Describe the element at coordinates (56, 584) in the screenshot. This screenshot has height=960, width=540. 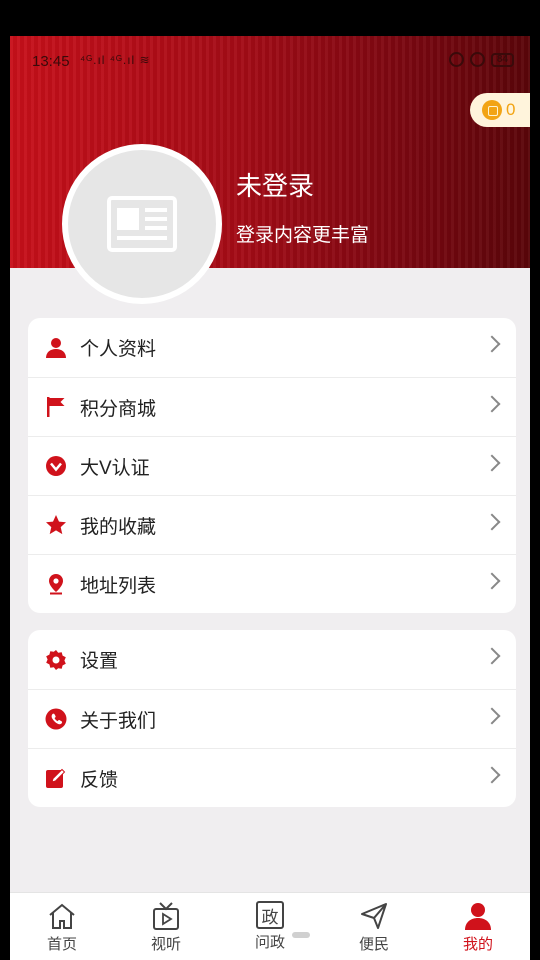
I see `location-pin-icon` at that location.